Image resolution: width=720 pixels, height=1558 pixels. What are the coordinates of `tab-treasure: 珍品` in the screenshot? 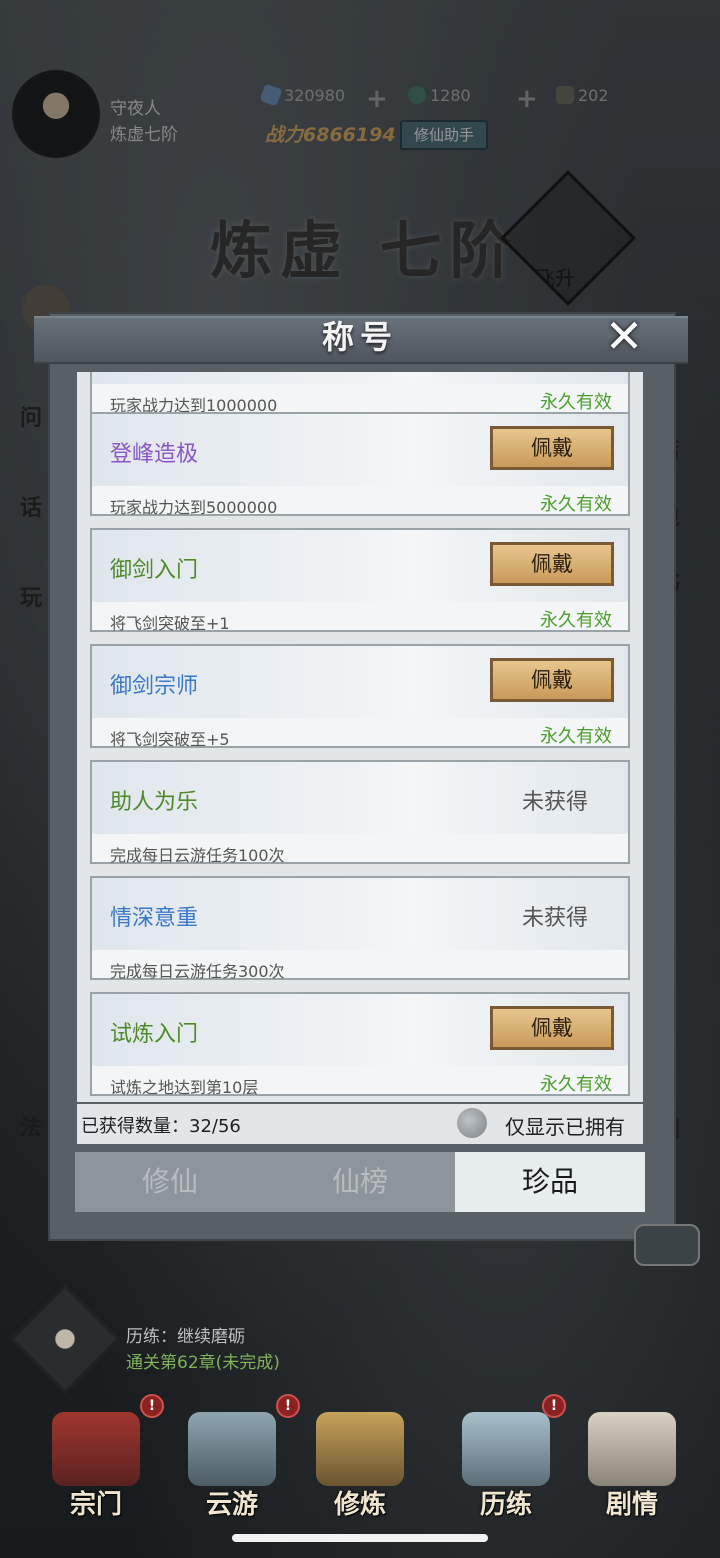 It's located at (550, 1182).